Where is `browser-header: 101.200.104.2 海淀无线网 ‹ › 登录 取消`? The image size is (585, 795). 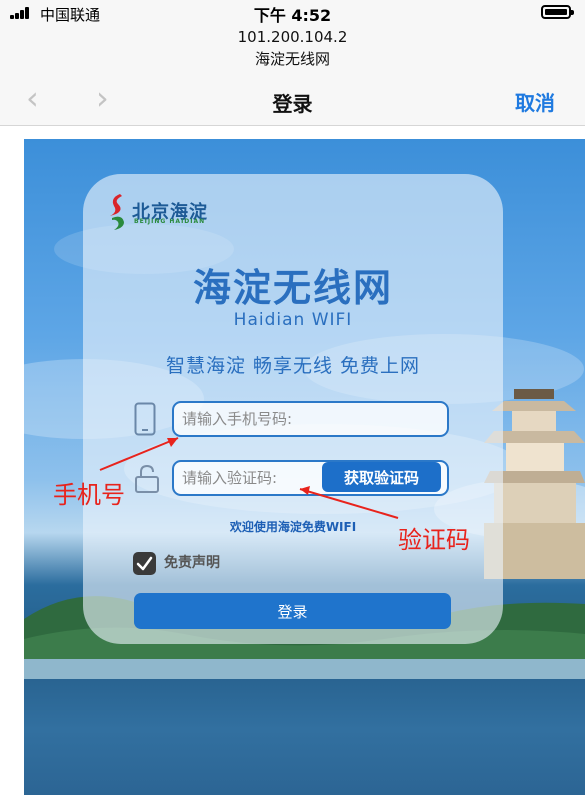
browser-header: 101.200.104.2 海淀无线网 ‹ › 登录 取消 is located at coordinates (292, 76).